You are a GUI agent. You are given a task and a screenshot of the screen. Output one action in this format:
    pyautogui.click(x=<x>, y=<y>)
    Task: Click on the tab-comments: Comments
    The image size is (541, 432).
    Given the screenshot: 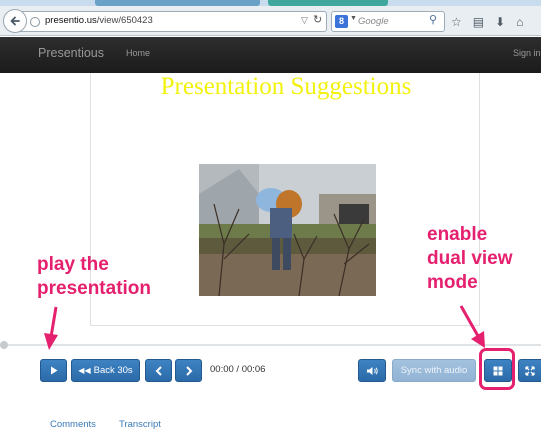 What is the action you would take?
    pyautogui.click(x=73, y=424)
    